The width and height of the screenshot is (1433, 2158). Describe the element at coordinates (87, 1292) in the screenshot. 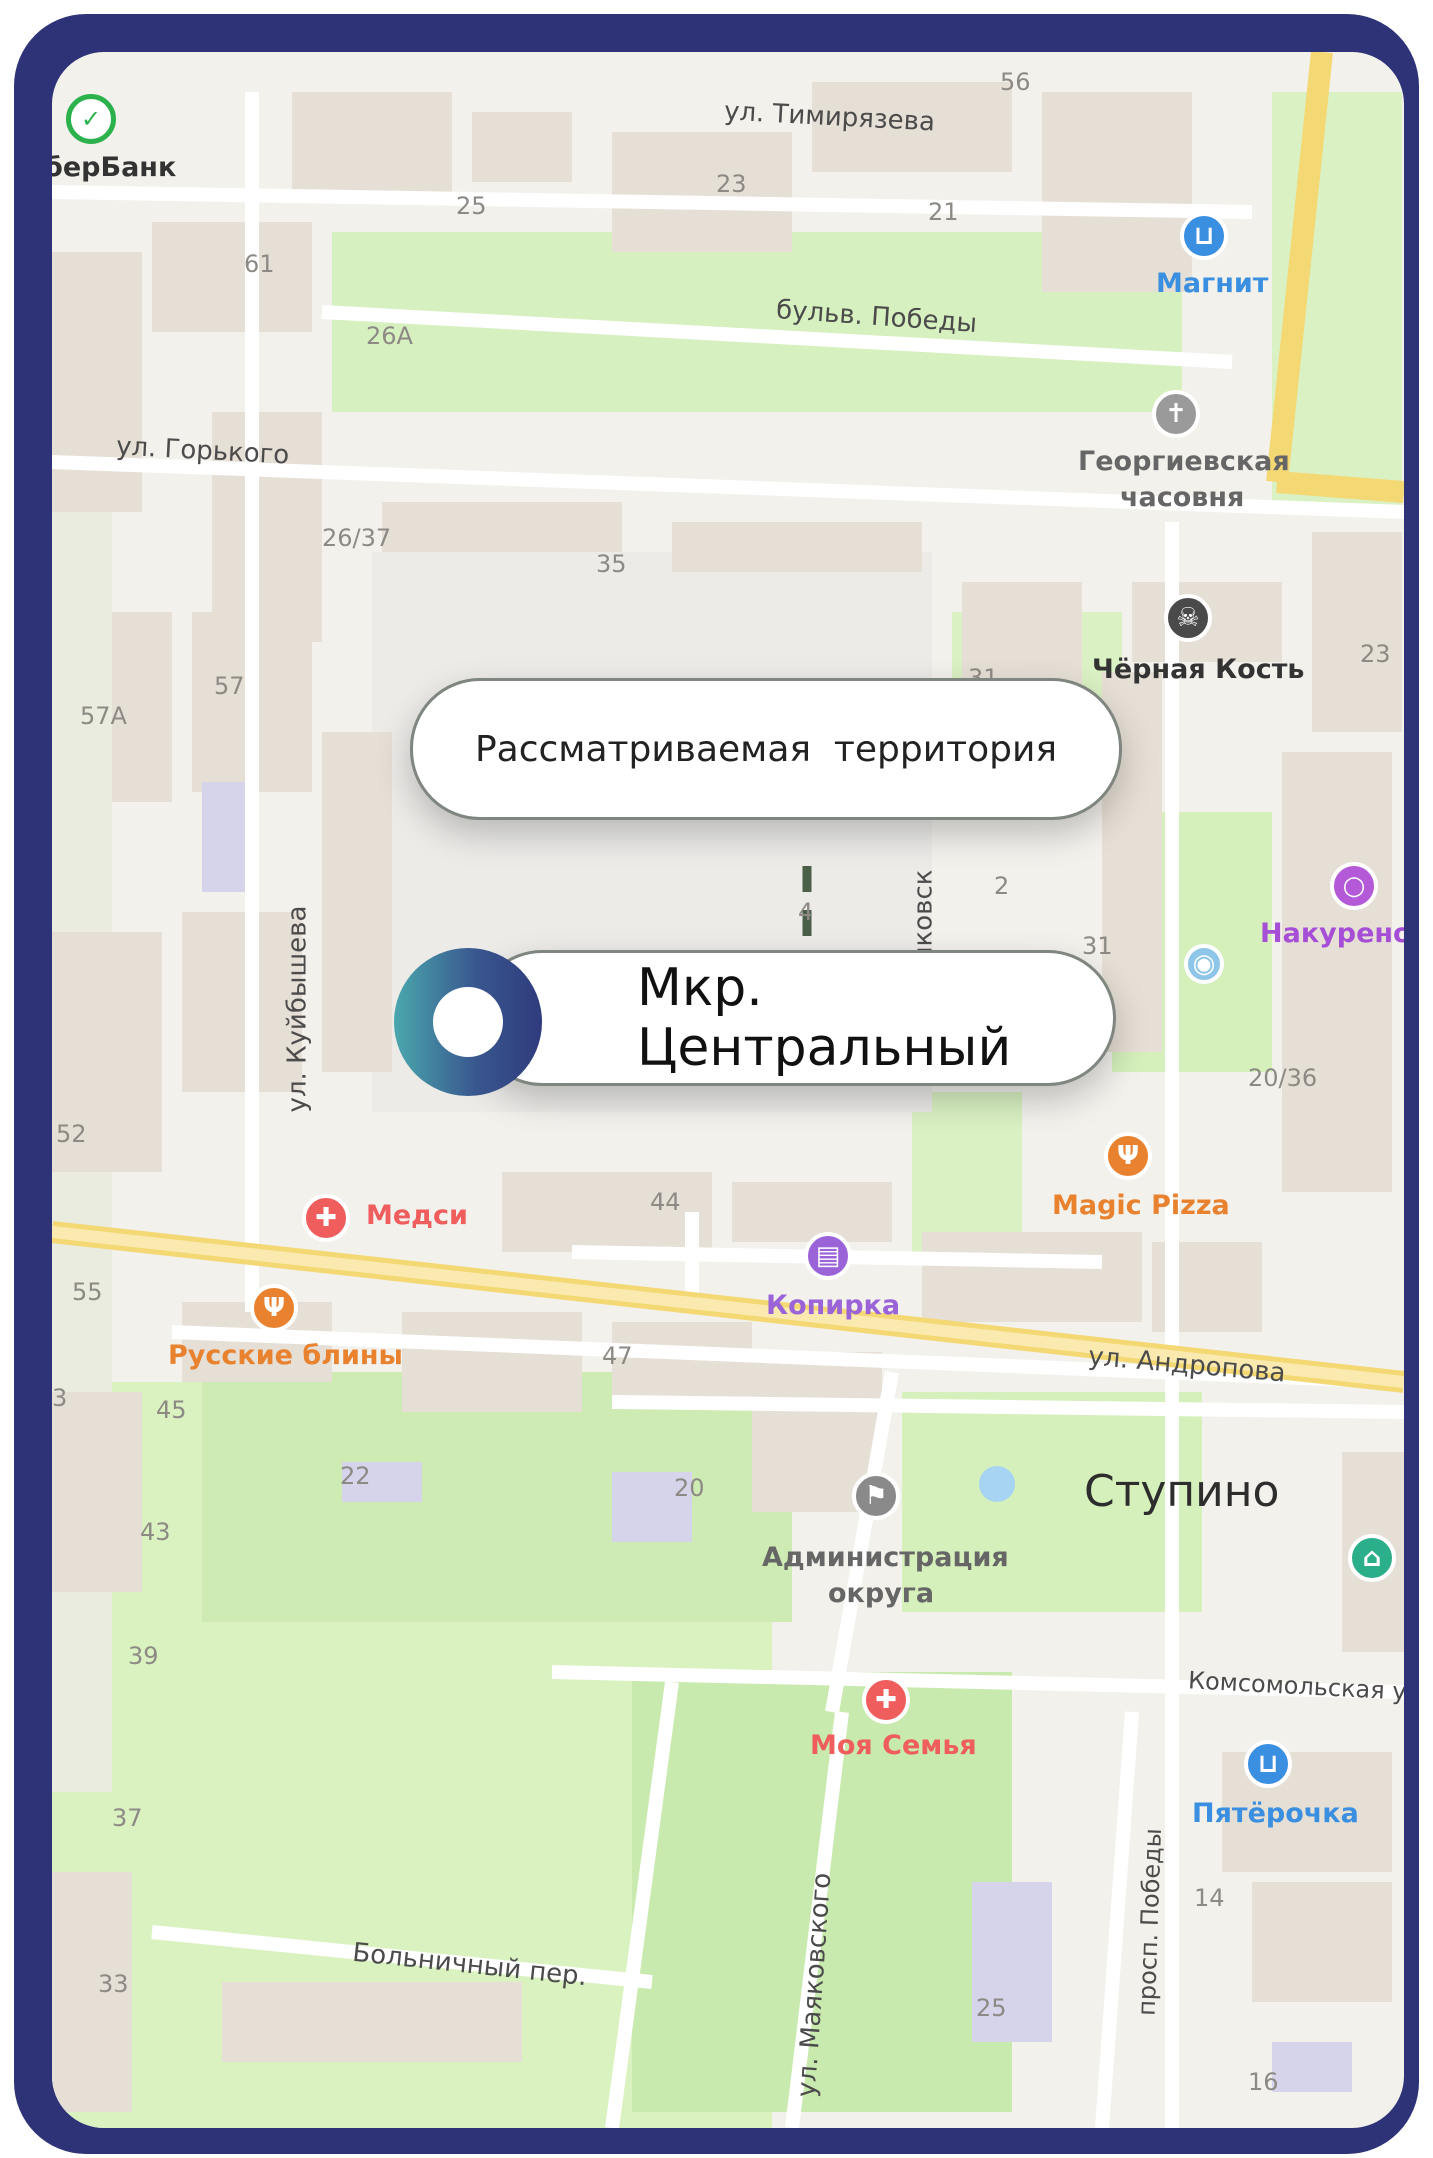

I see `house-number: 55` at that location.